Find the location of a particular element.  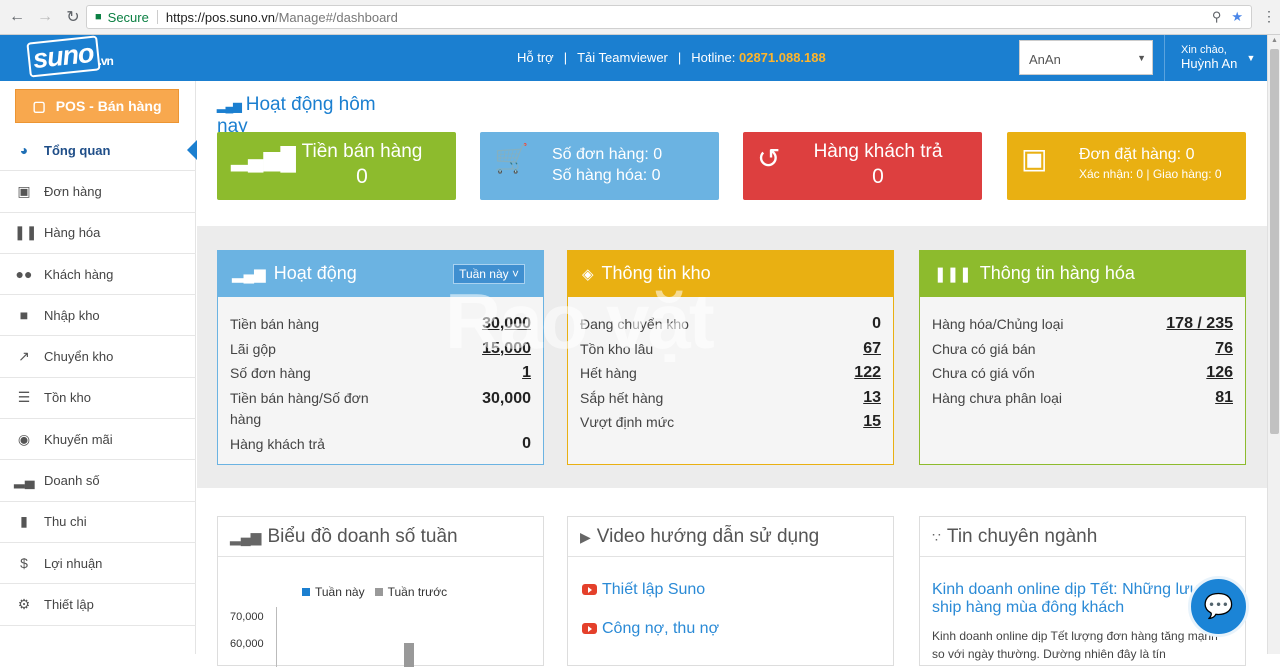

hotline-number: 02871.088.188 is located at coordinates (782, 57).